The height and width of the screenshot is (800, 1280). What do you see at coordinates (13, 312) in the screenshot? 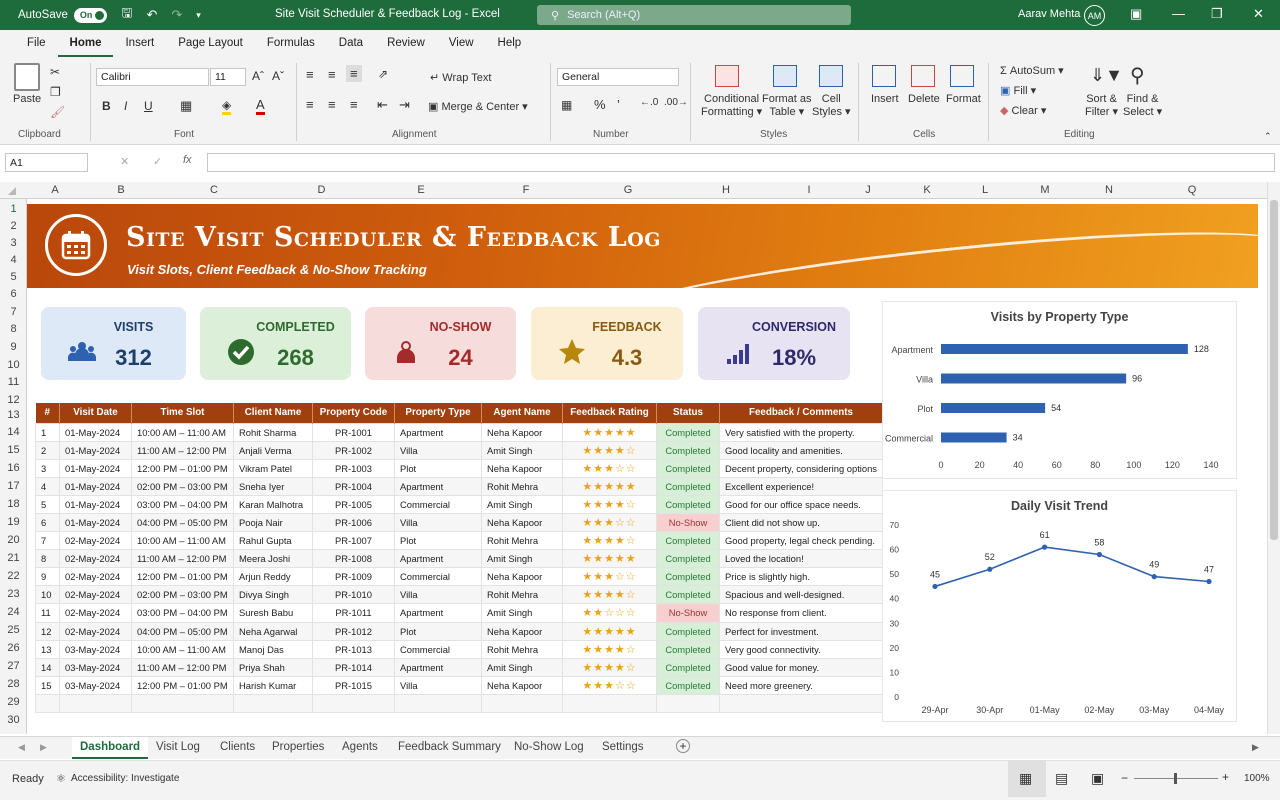
I see `row-header: 7` at bounding box center [13, 312].